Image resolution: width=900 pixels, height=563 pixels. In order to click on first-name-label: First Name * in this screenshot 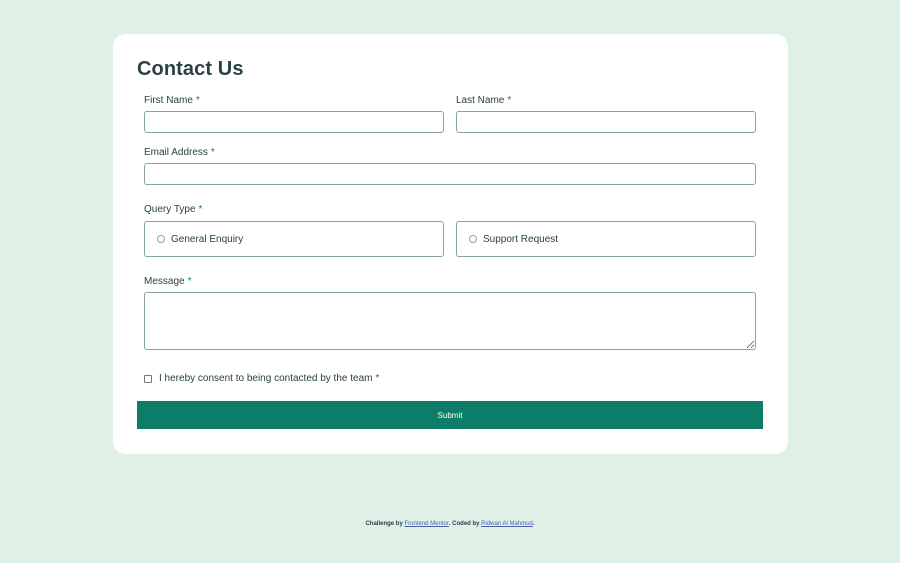, I will do `click(172, 100)`.